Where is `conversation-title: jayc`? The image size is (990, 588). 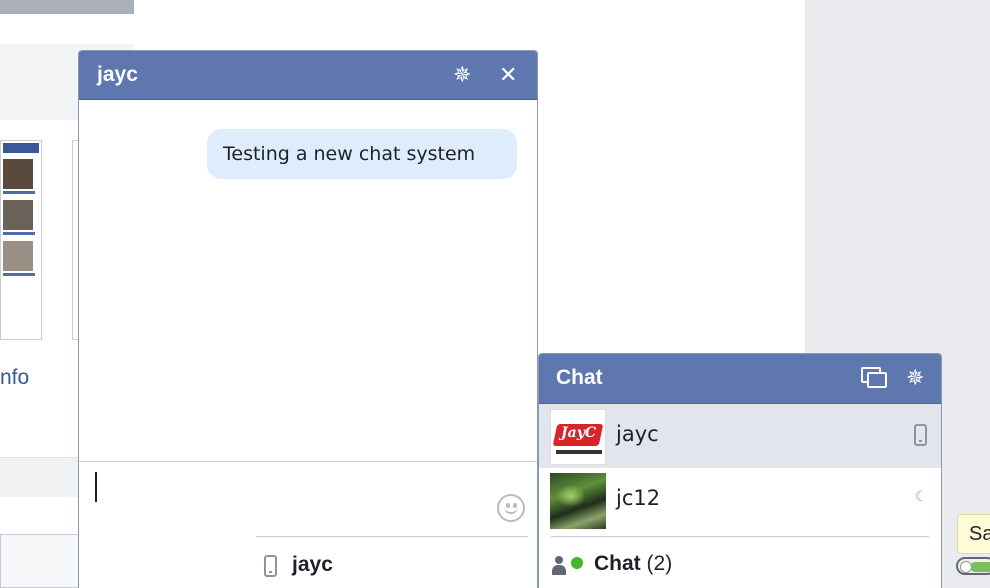
conversation-title: jayc is located at coordinates (117, 75).